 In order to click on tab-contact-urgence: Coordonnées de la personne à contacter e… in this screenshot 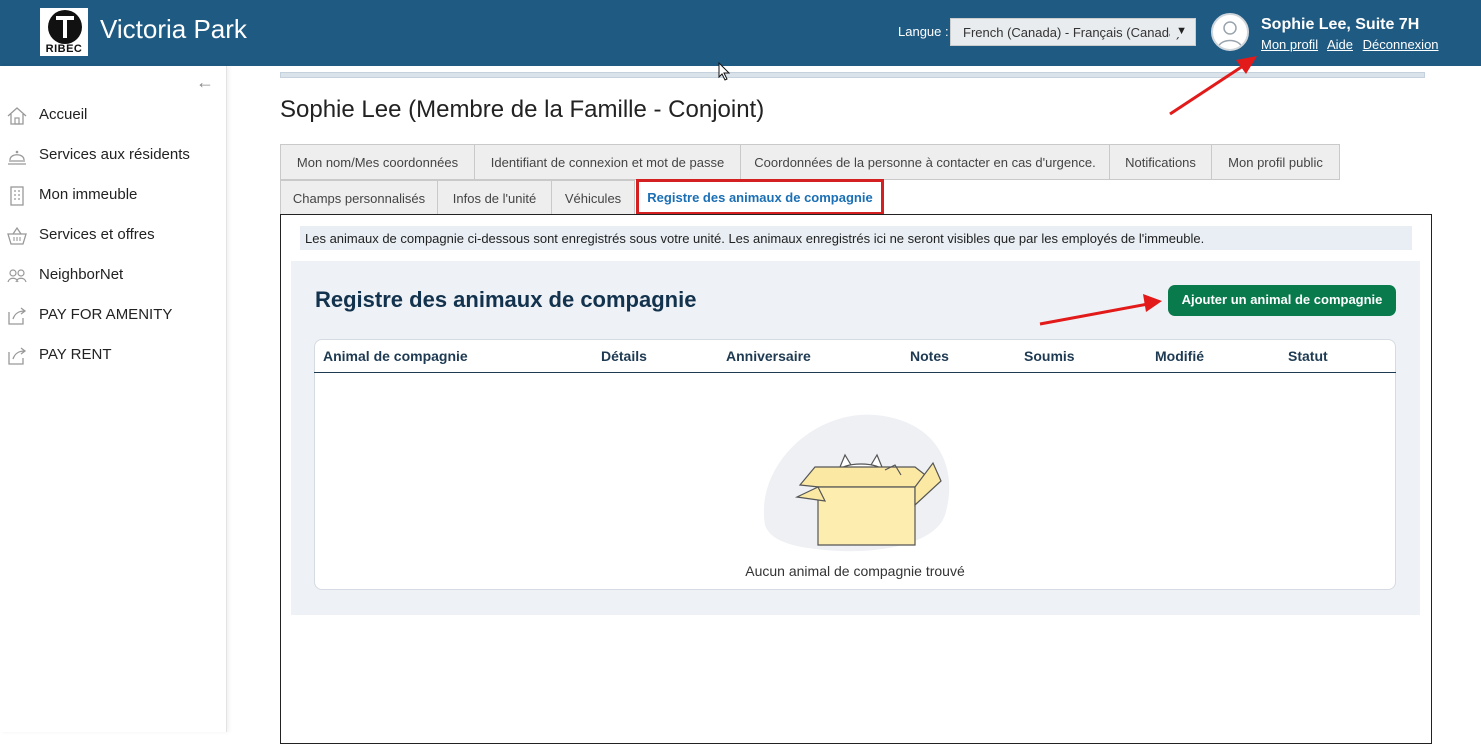, I will do `click(925, 162)`.